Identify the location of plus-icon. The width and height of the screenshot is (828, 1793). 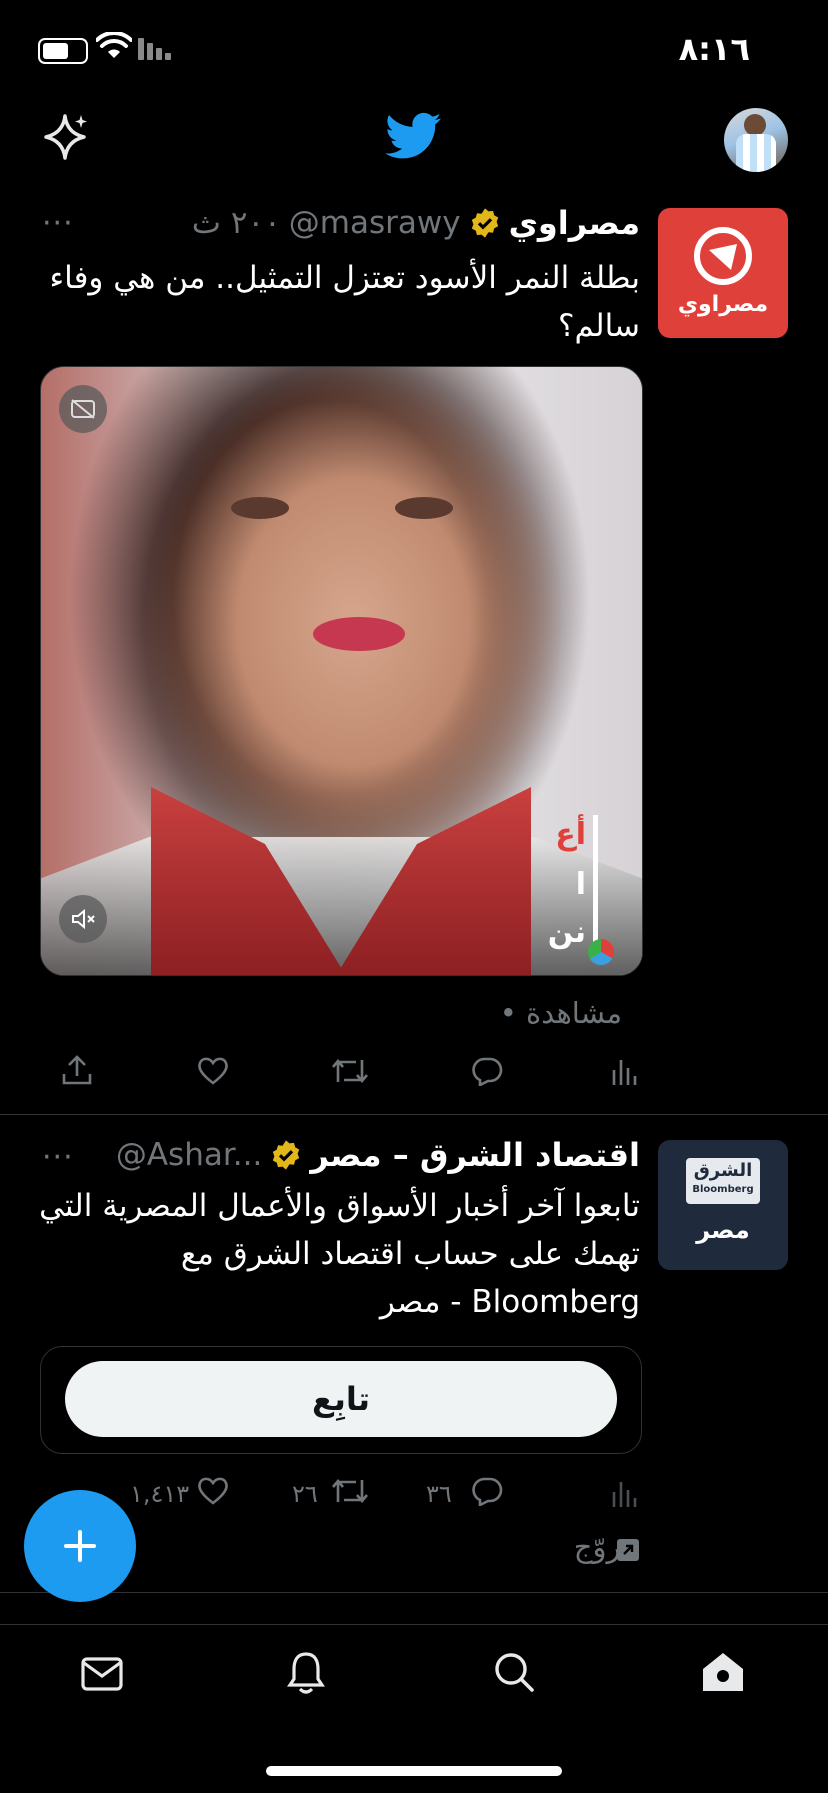
(80, 1546).